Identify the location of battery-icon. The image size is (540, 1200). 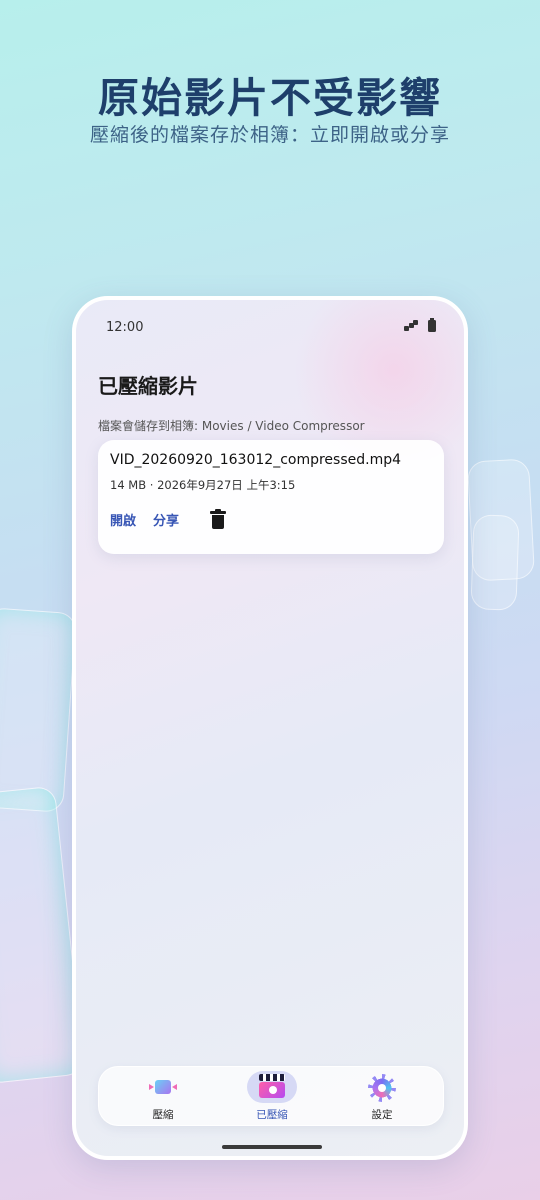
(432, 325).